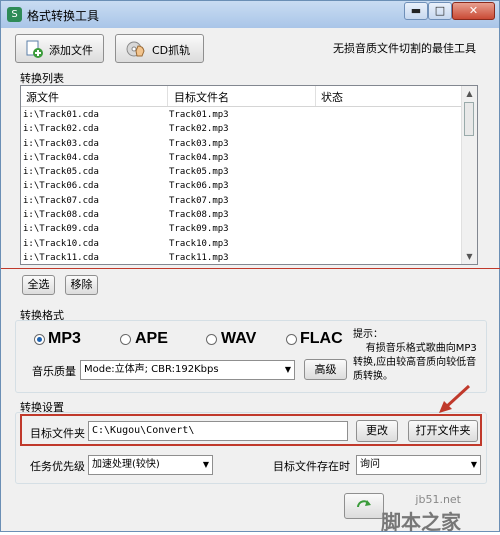  What do you see at coordinates (242, 257) in the screenshot?
I see `table-row: i:\Track11.cda Track11.mp3` at bounding box center [242, 257].